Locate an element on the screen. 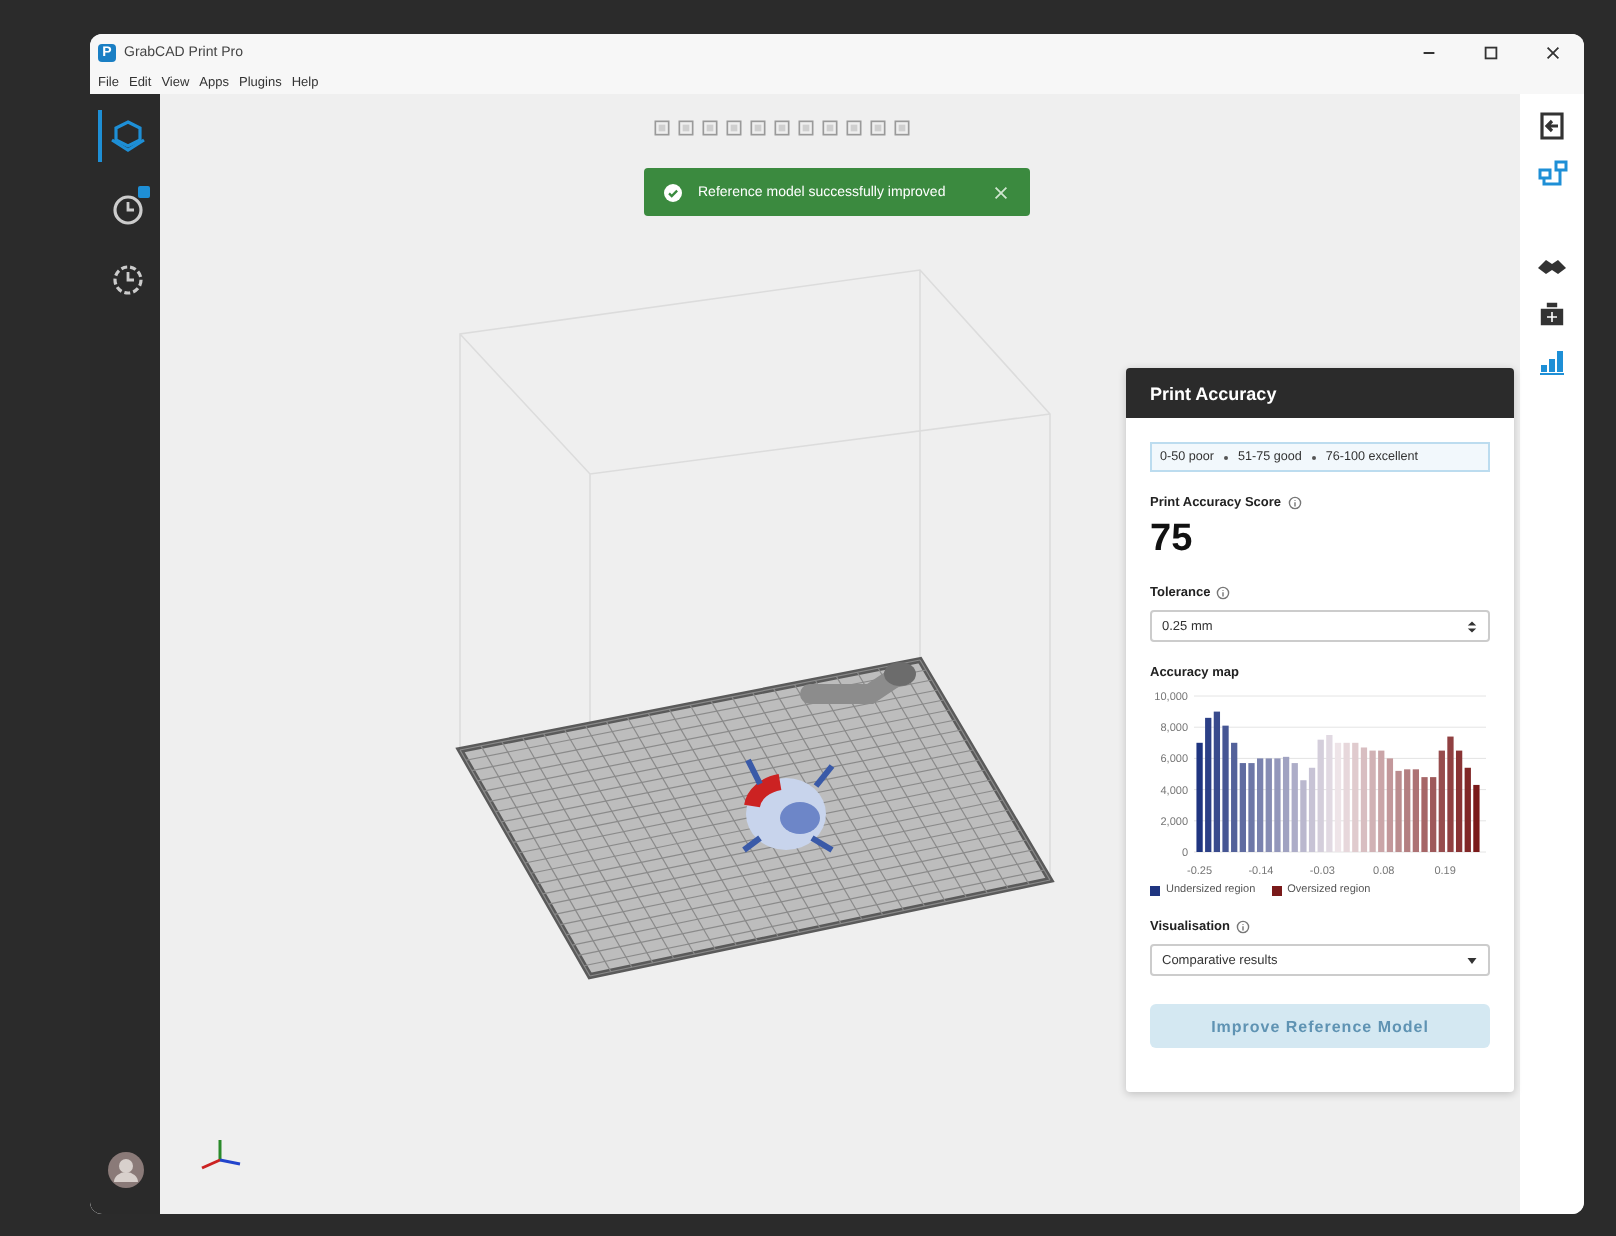 The height and width of the screenshot is (1236, 1616). check-icon is located at coordinates (673, 192).